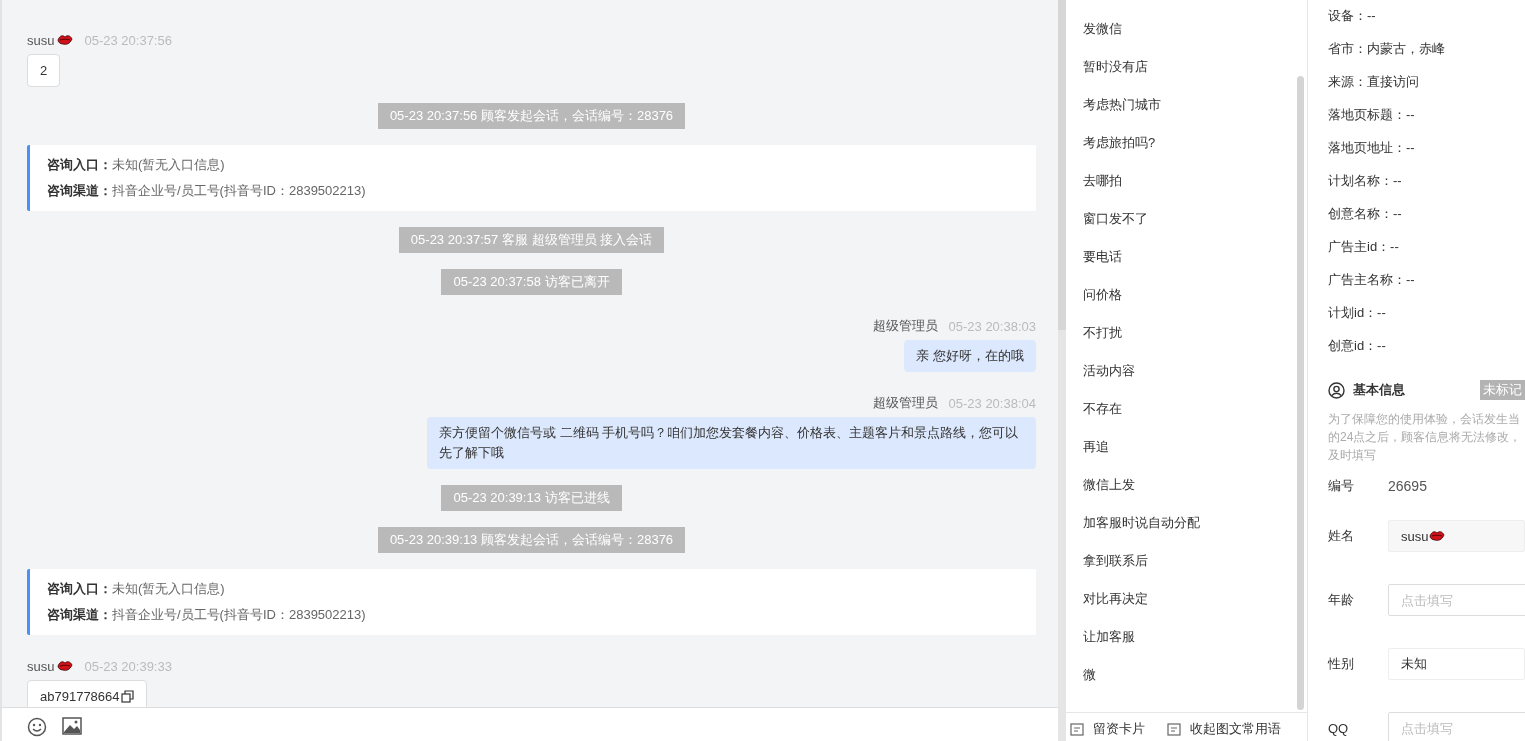 Image resolution: width=1525 pixels, height=741 pixels. I want to click on image-icon, so click(72, 726).